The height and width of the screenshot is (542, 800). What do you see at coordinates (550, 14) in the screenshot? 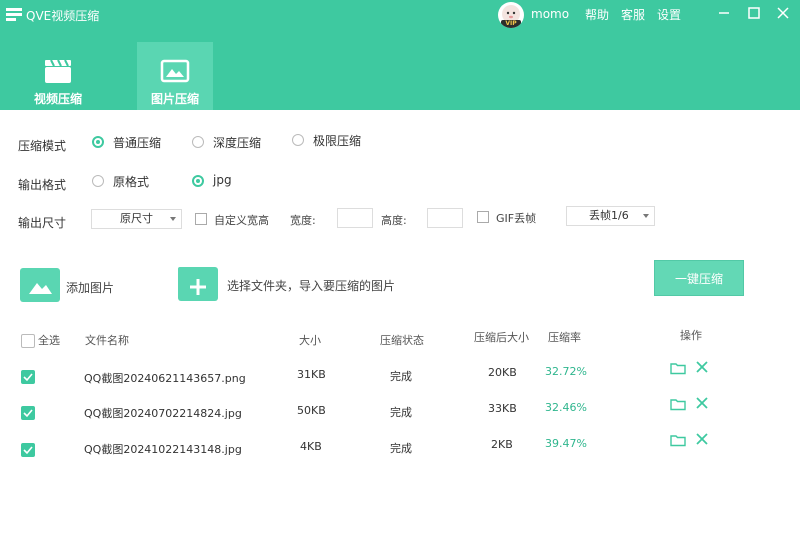
I see `username: momo` at bounding box center [550, 14].